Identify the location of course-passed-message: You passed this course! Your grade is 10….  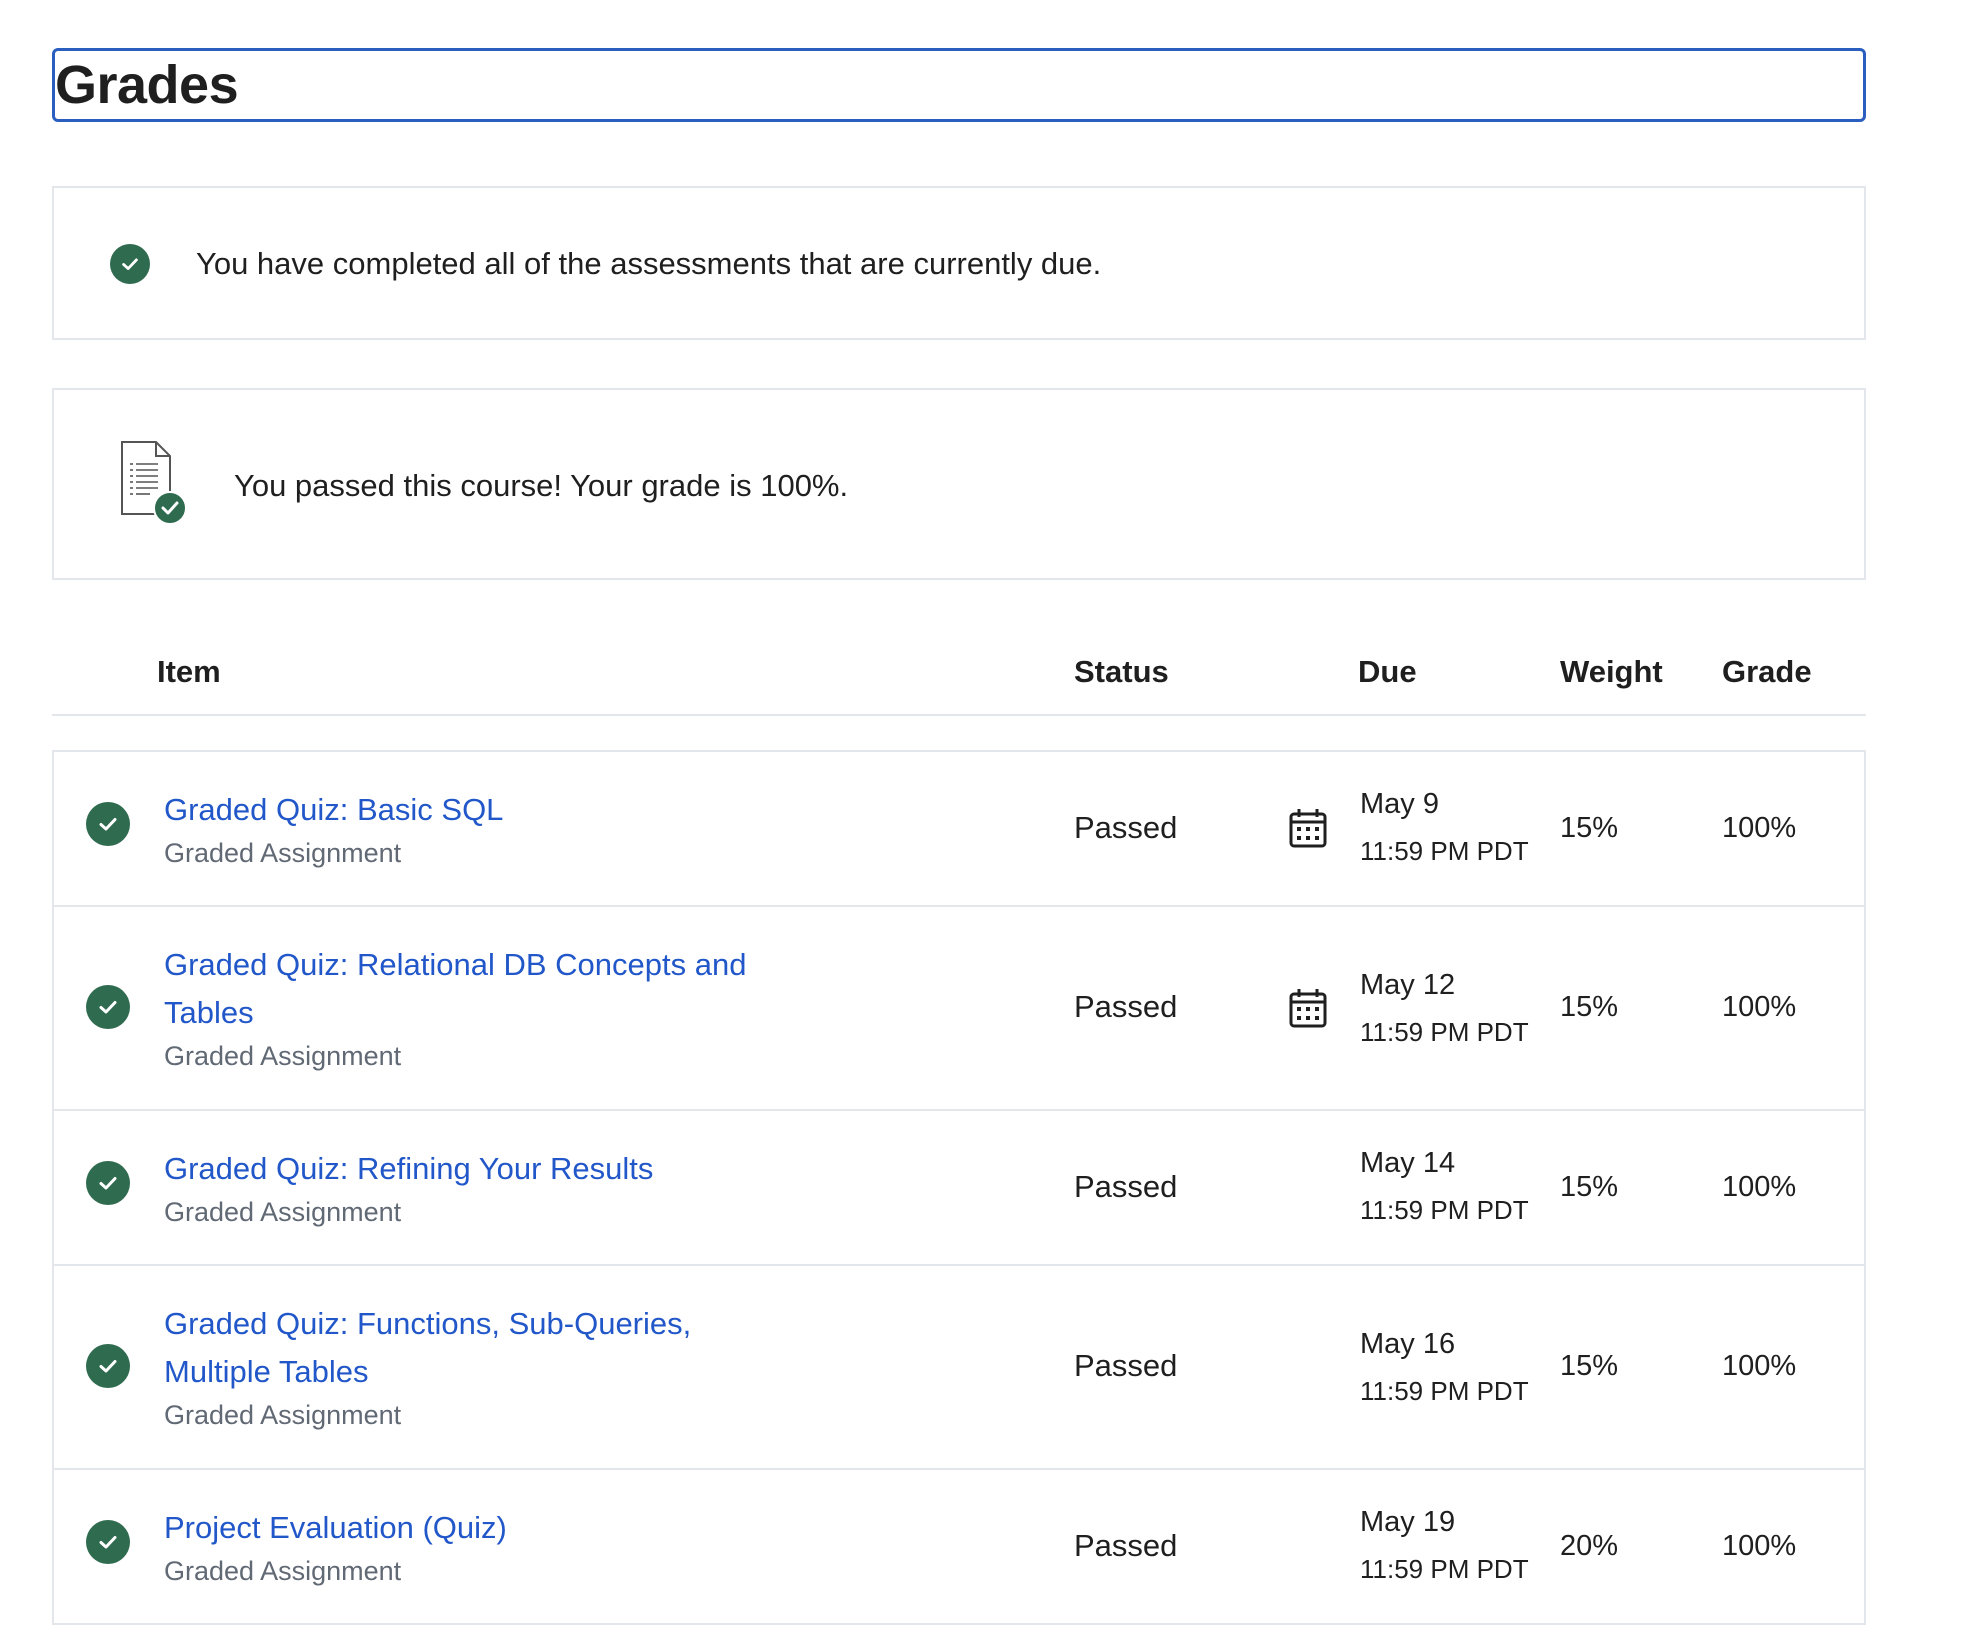
(541, 485).